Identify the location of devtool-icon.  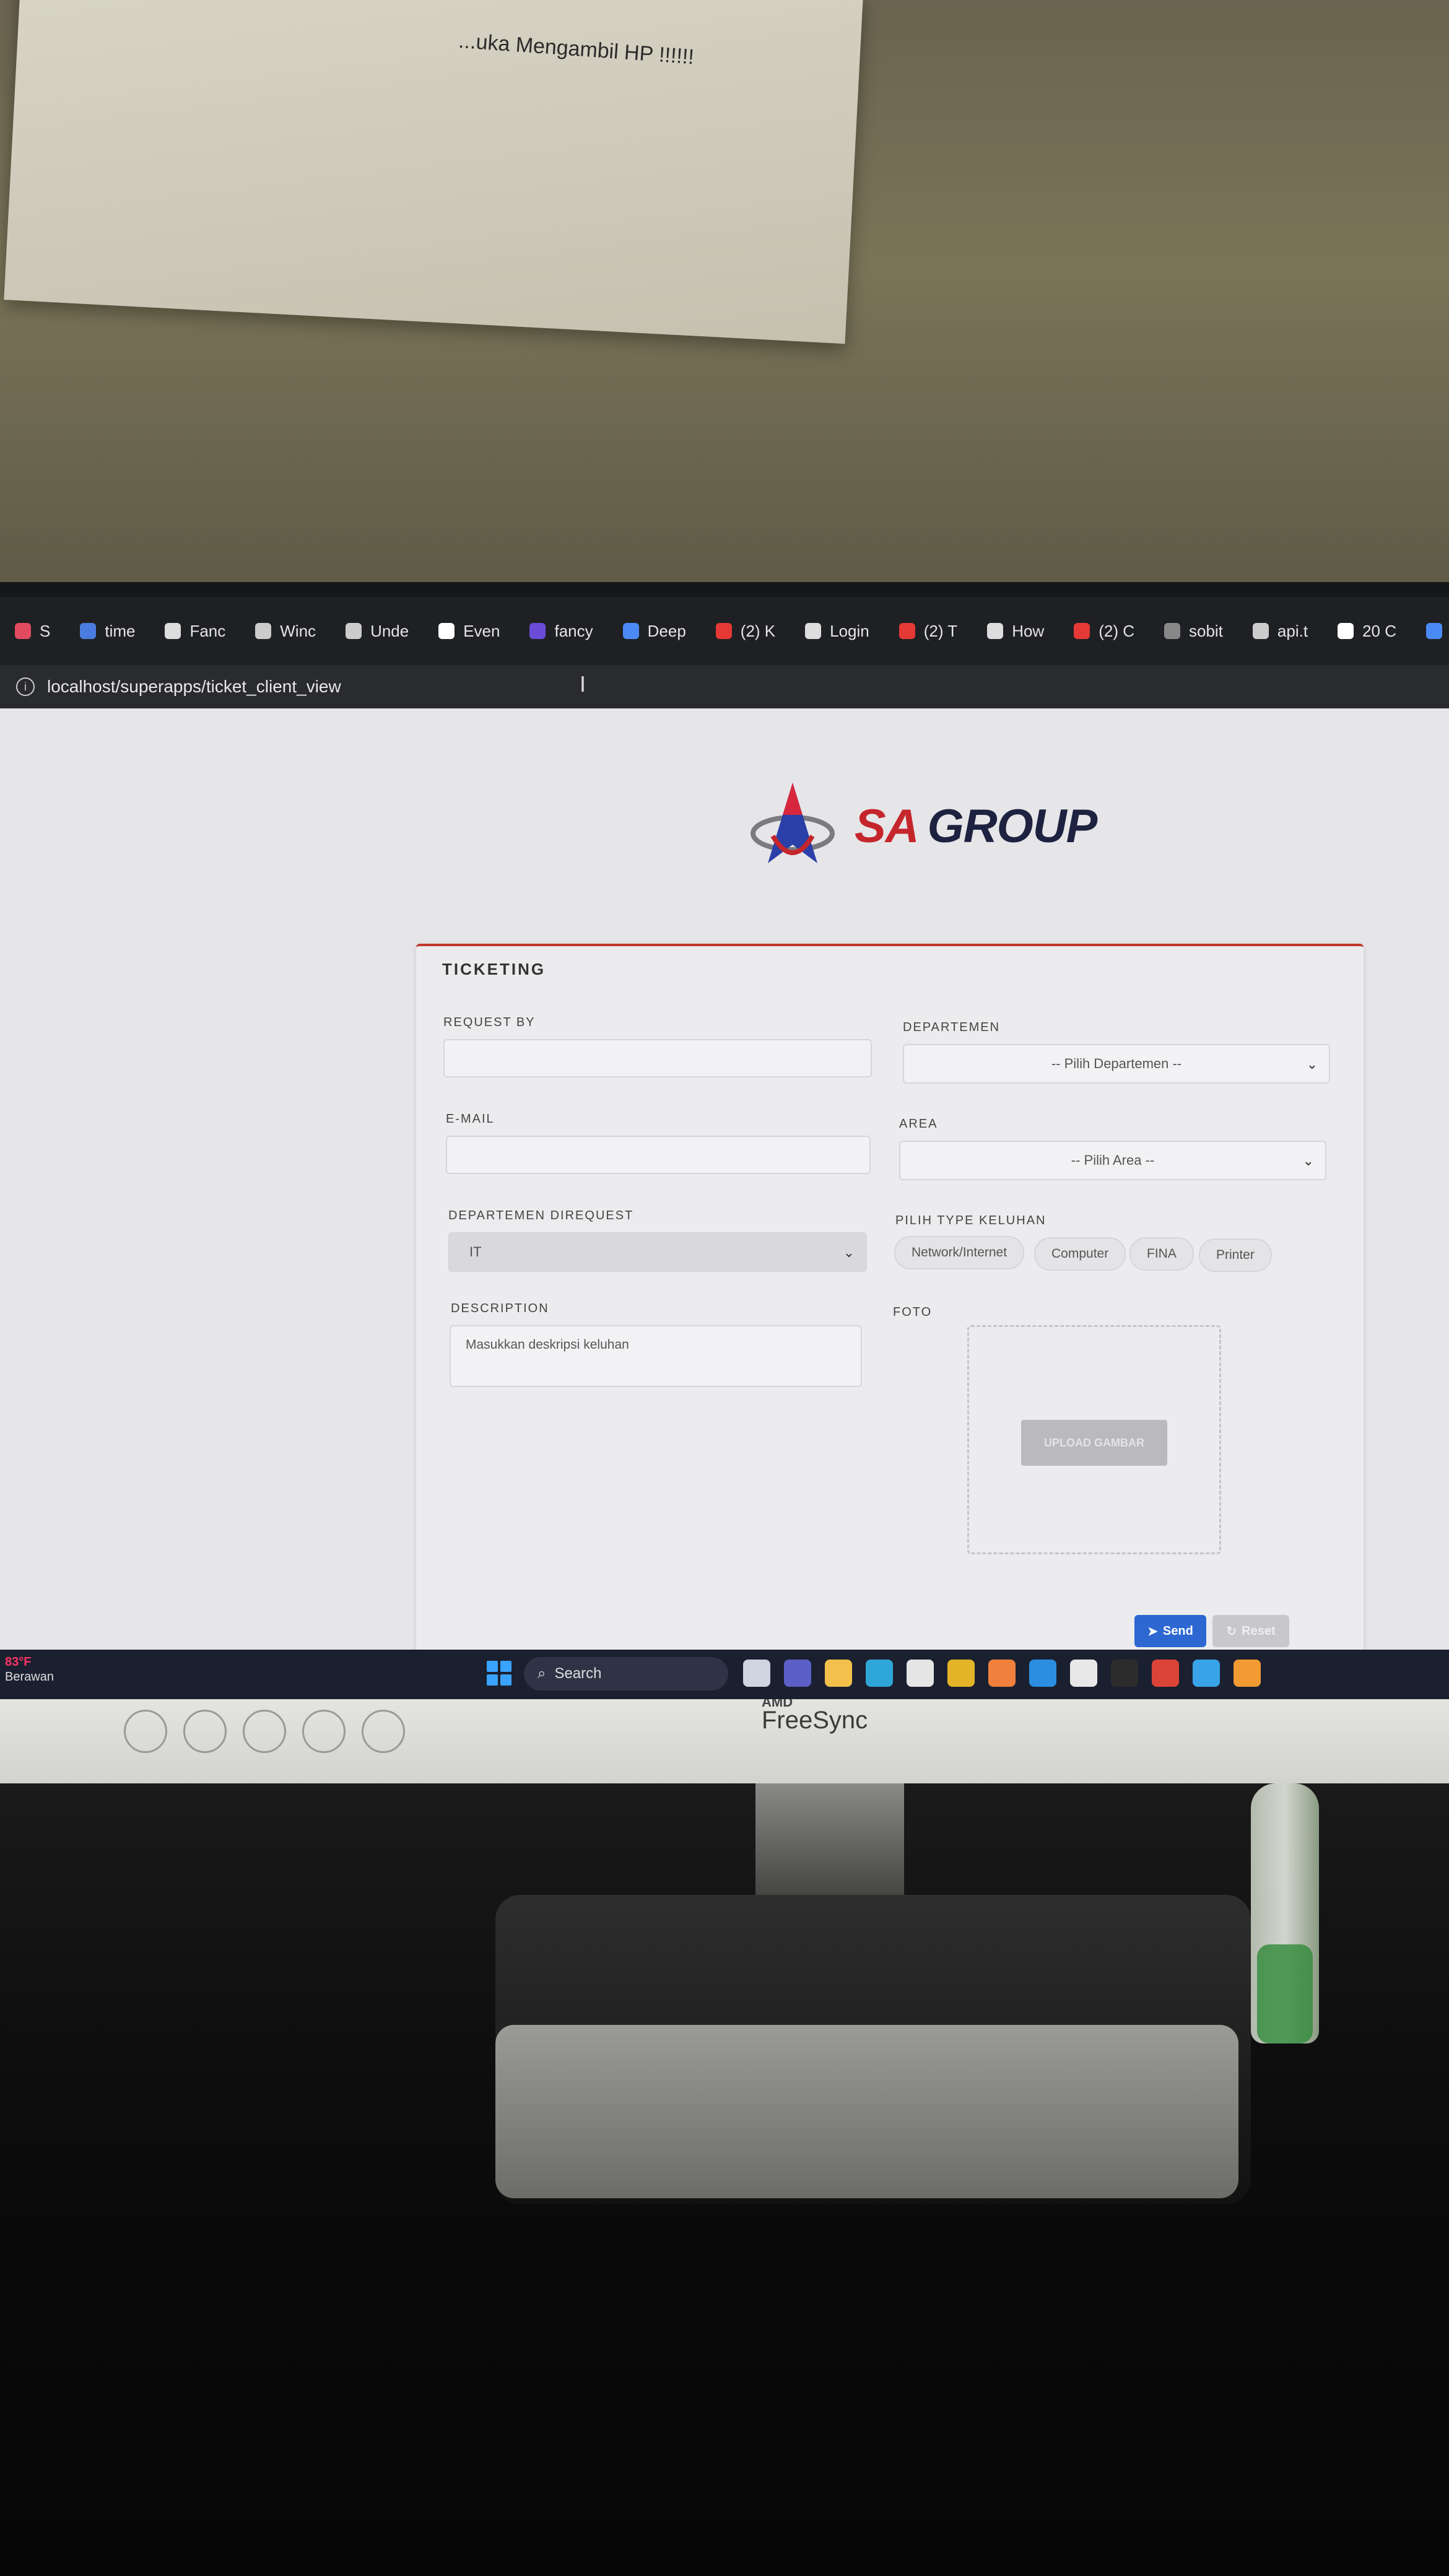
(1083, 1673).